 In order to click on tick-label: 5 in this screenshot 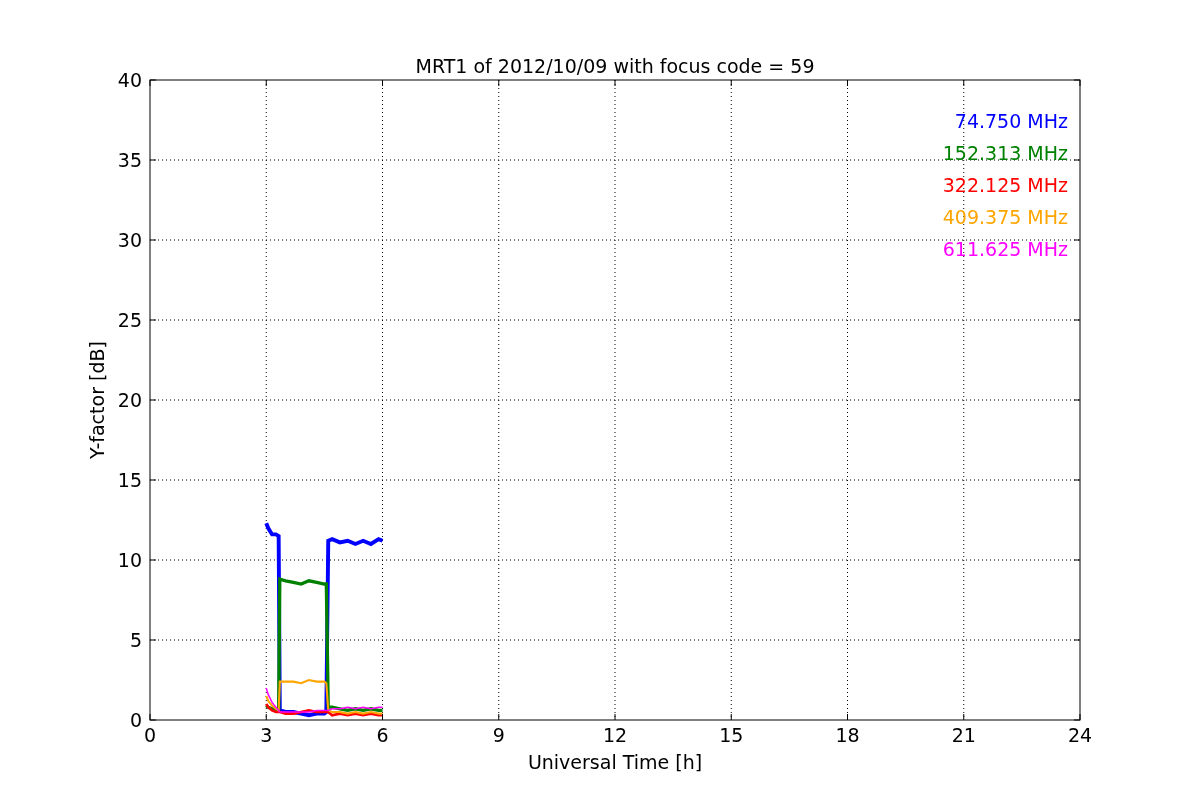, I will do `click(135, 640)`.